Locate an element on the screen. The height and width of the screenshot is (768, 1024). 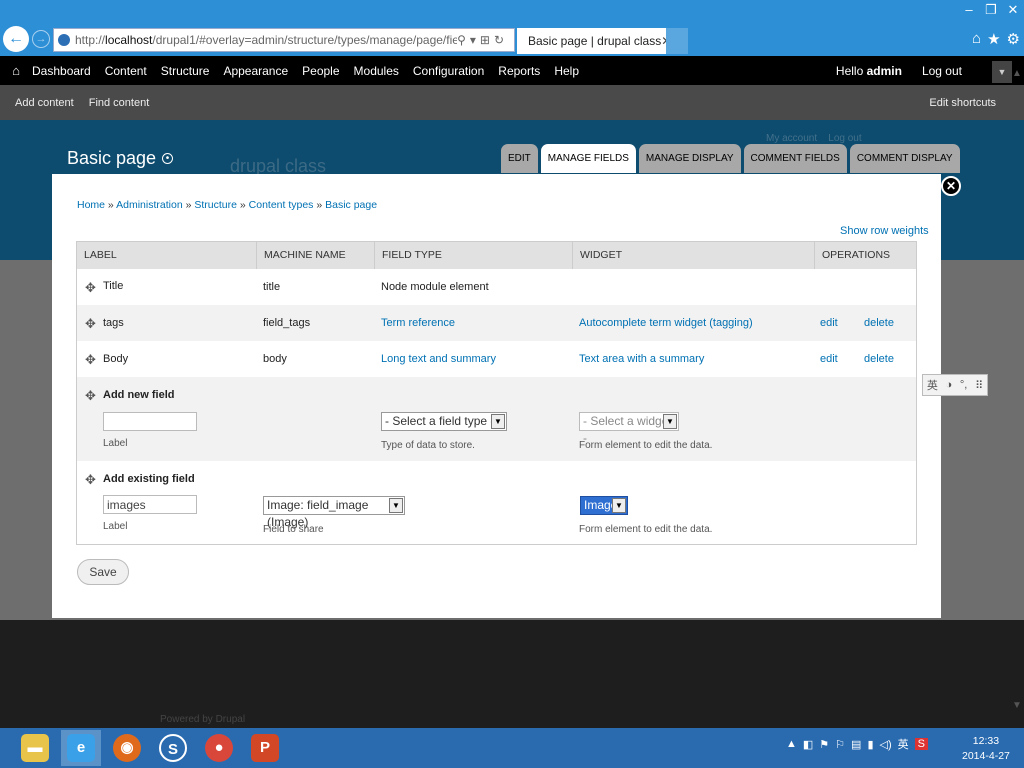
row-field-type-link: Long text and summary is located at coordinates (438, 359).